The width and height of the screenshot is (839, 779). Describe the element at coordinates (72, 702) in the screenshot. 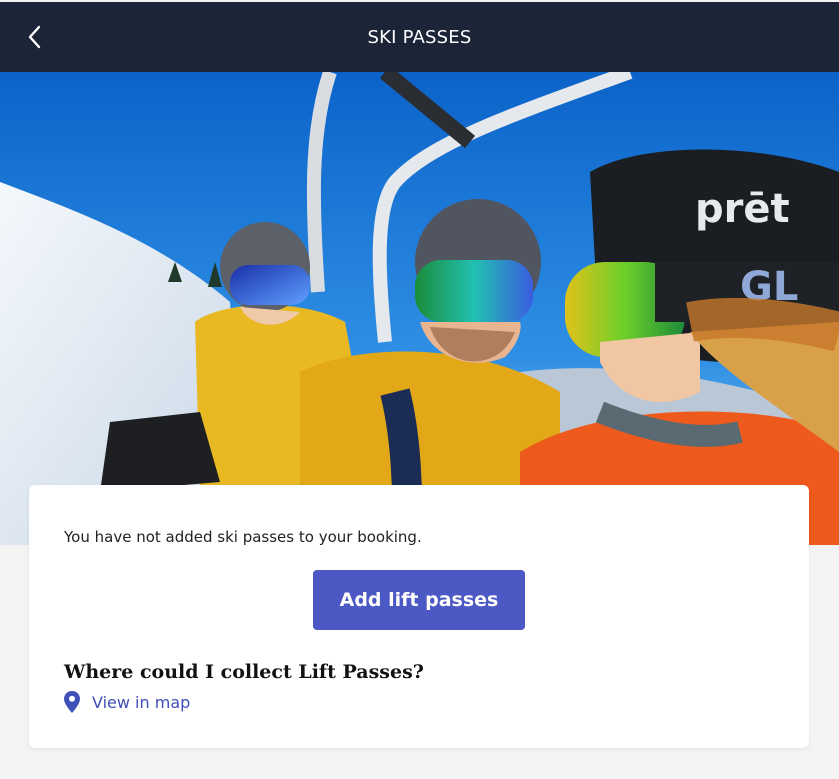

I see `map-pin-icon` at that location.